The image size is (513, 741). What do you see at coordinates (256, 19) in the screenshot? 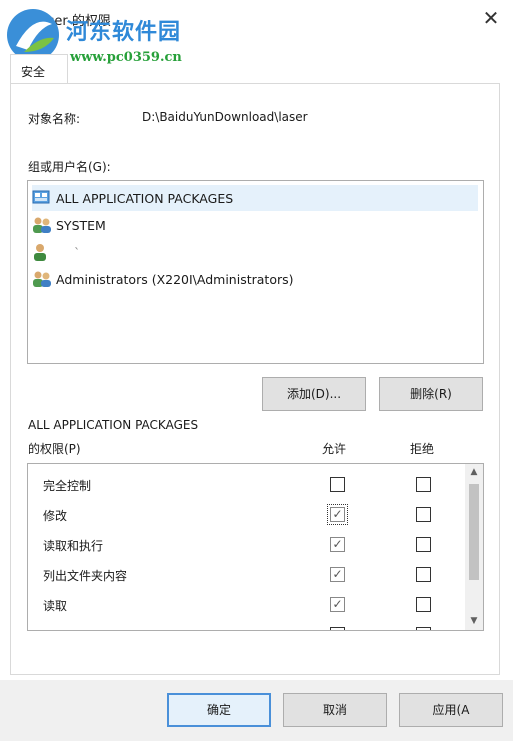
I see `title-bar: laser 的权限 ✕` at bounding box center [256, 19].